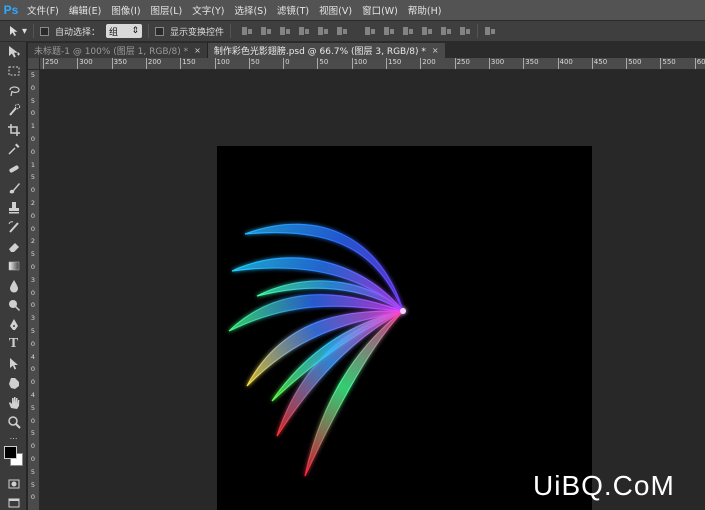  I want to click on auto-select-checkbox, so click(45, 31).